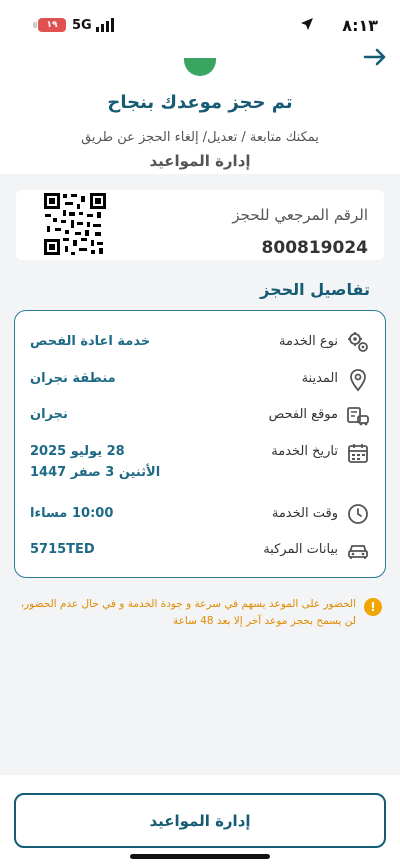 The height and width of the screenshot is (867, 400). I want to click on service-time-value: 10:00, so click(93, 513).